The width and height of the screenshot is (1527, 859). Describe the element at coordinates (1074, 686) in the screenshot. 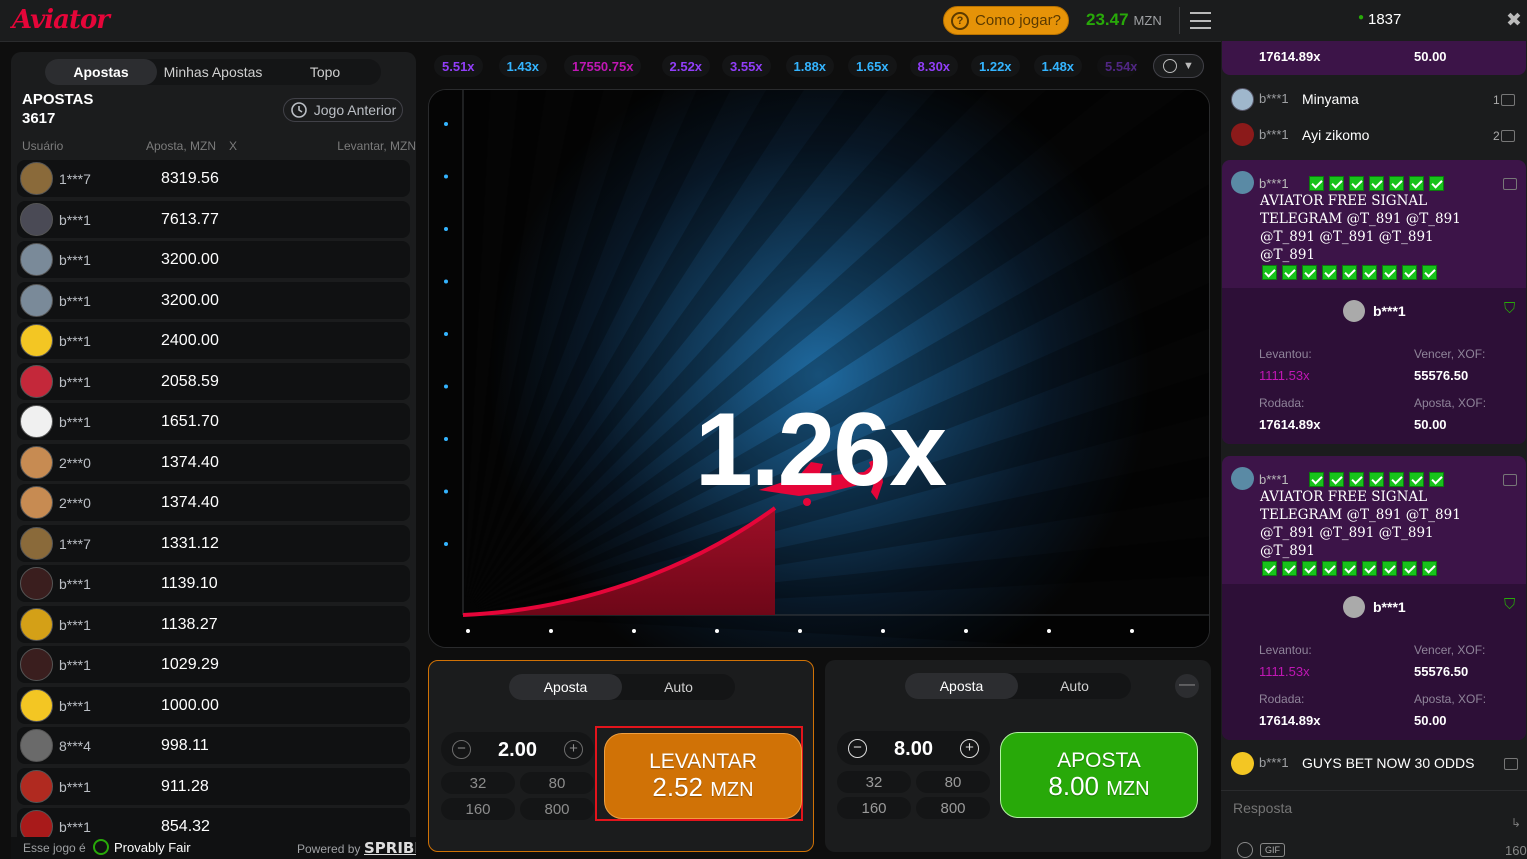

I see `bet2-tab-auto: Auto` at that location.